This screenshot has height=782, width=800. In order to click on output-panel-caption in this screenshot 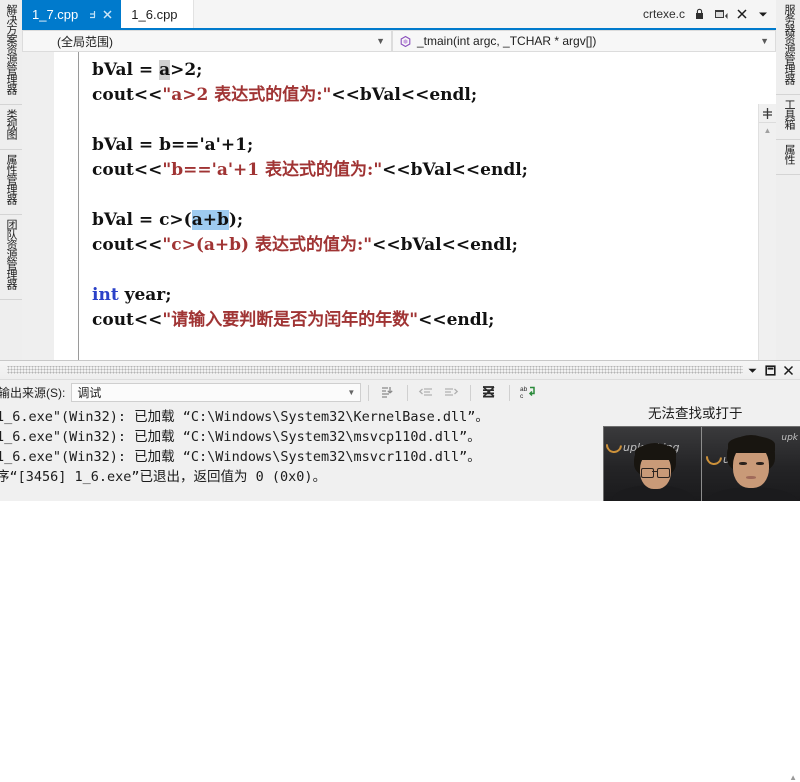, I will do `click(400, 370)`.